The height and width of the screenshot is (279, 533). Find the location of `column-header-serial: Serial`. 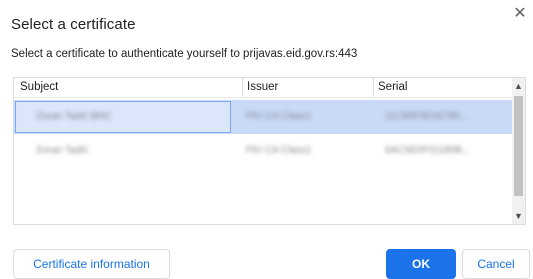

column-header-serial: Serial is located at coordinates (442, 87).